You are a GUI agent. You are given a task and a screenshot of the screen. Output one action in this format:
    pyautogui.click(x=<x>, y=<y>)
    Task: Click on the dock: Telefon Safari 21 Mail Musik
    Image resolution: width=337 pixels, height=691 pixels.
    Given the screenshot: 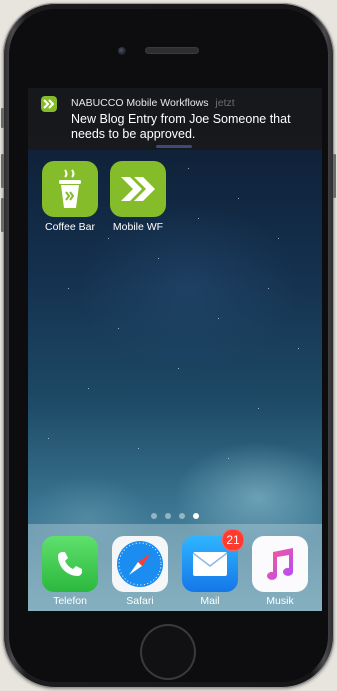 What is the action you would take?
    pyautogui.click(x=175, y=567)
    